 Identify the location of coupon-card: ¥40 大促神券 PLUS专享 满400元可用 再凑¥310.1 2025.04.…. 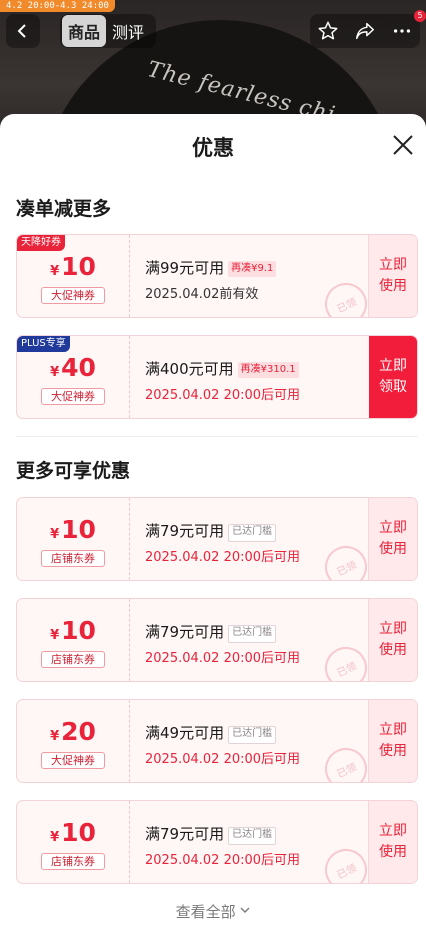
(217, 377).